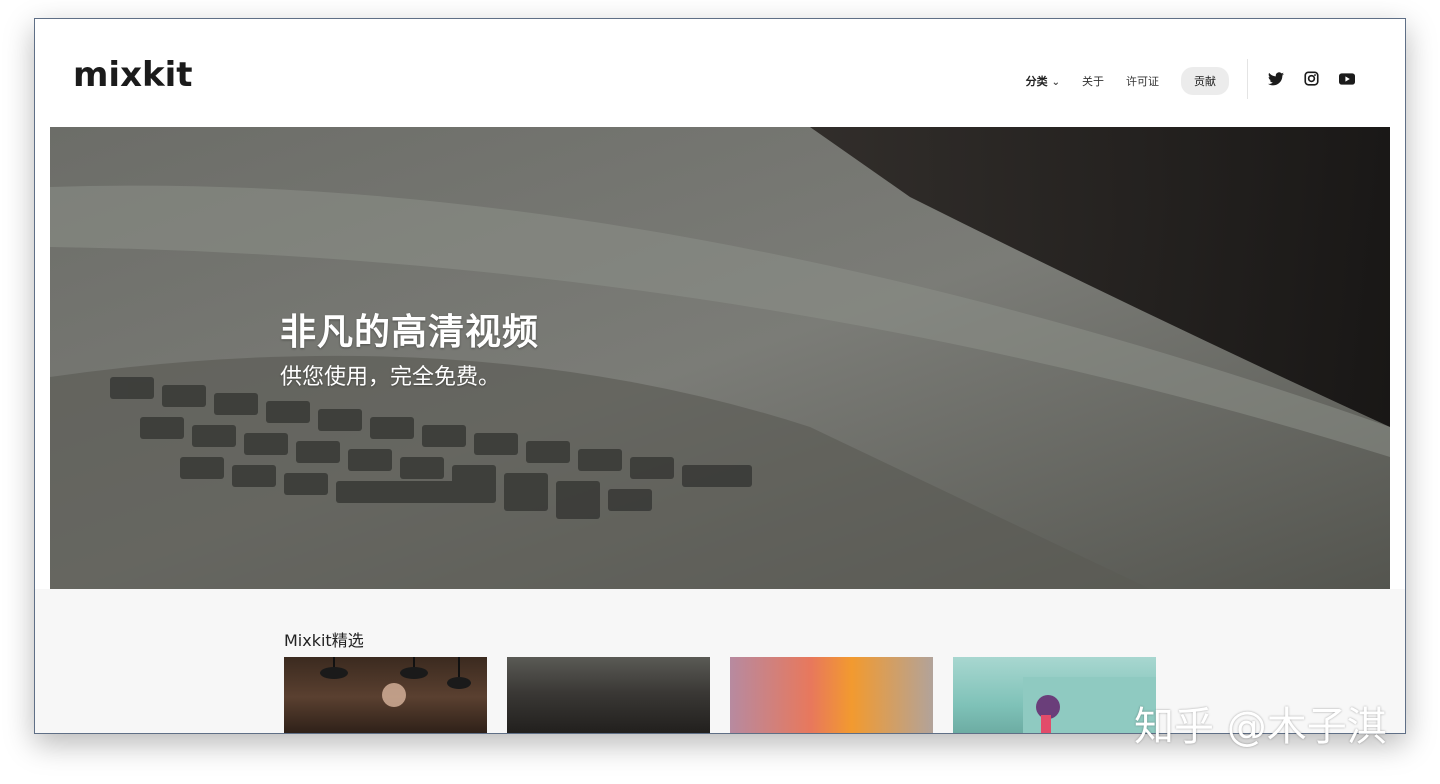 The image size is (1440, 784). Describe the element at coordinates (133, 75) in the screenshot. I see `mixkit-logo: mixkit` at that location.